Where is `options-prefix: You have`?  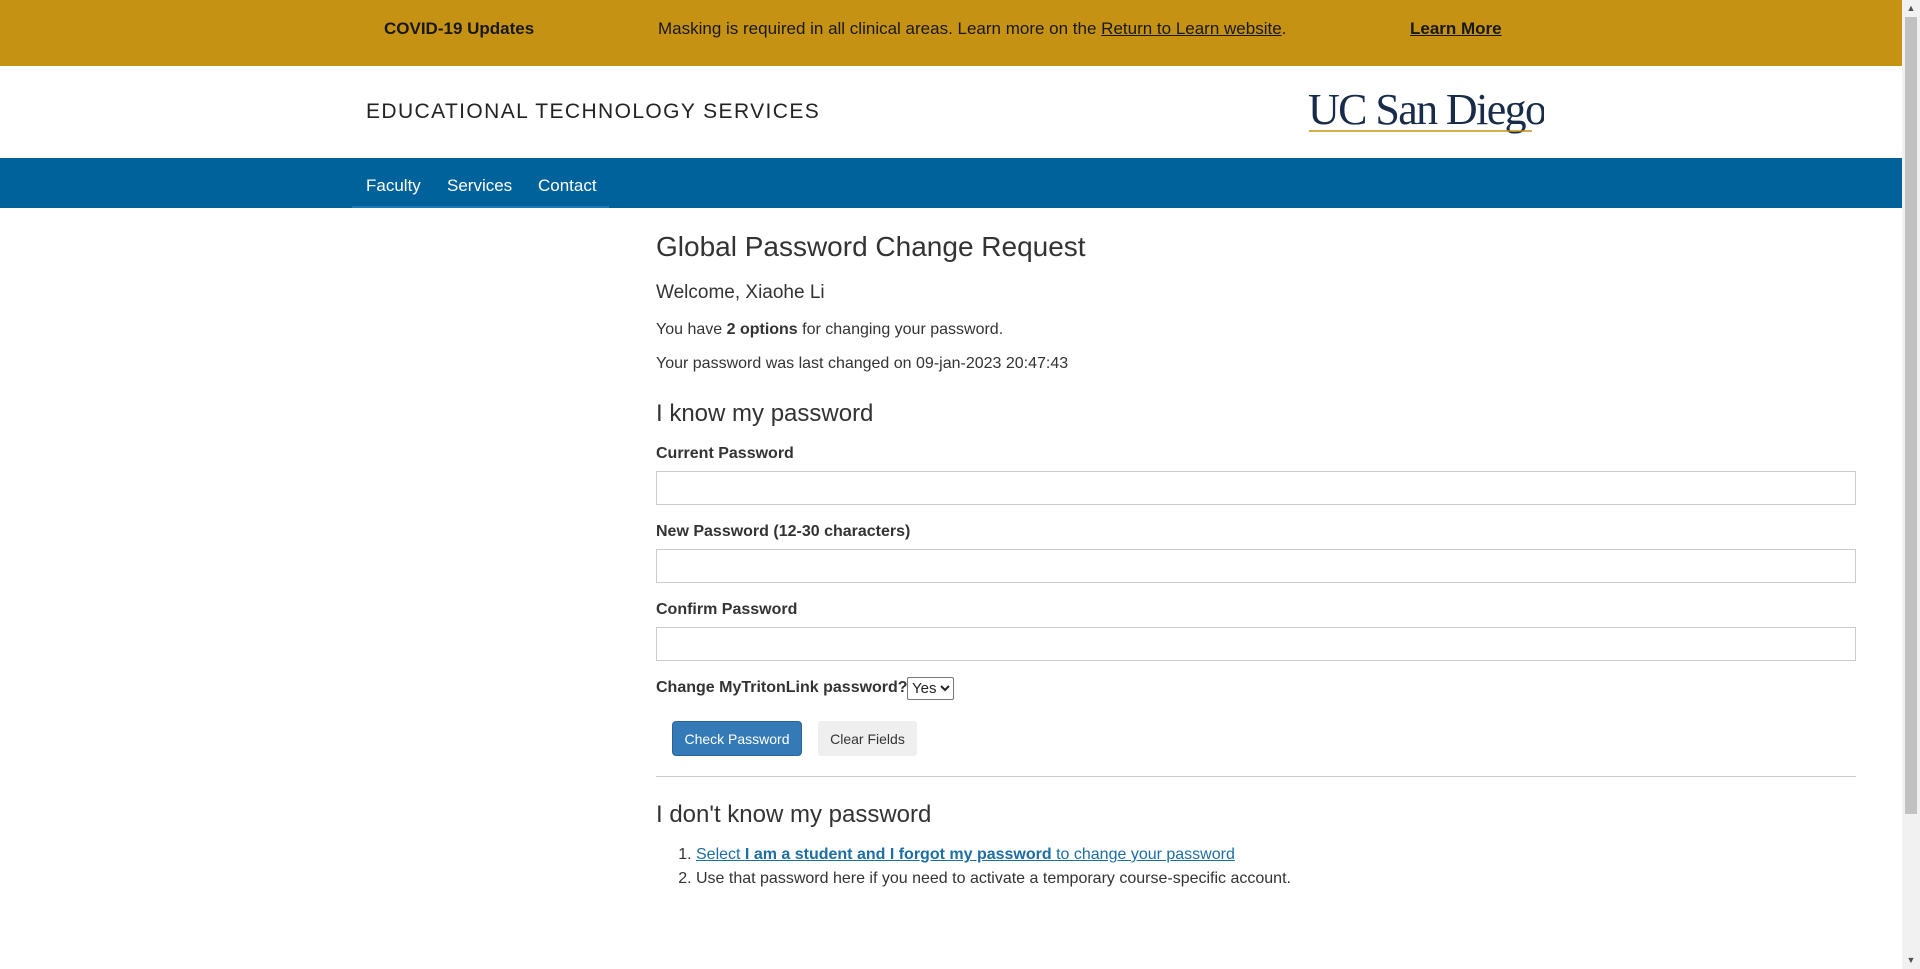 options-prefix: You have is located at coordinates (691, 329).